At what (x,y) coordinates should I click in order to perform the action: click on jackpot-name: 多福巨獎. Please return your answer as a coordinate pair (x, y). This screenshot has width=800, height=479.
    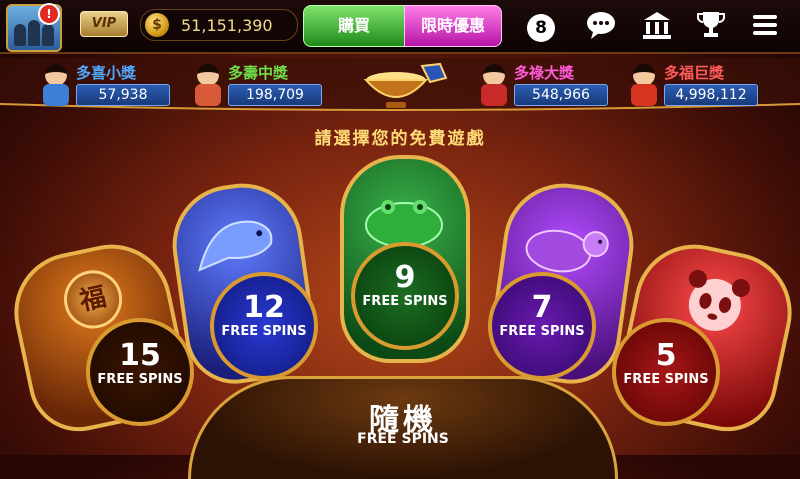
    Looking at the image, I should click on (694, 73).